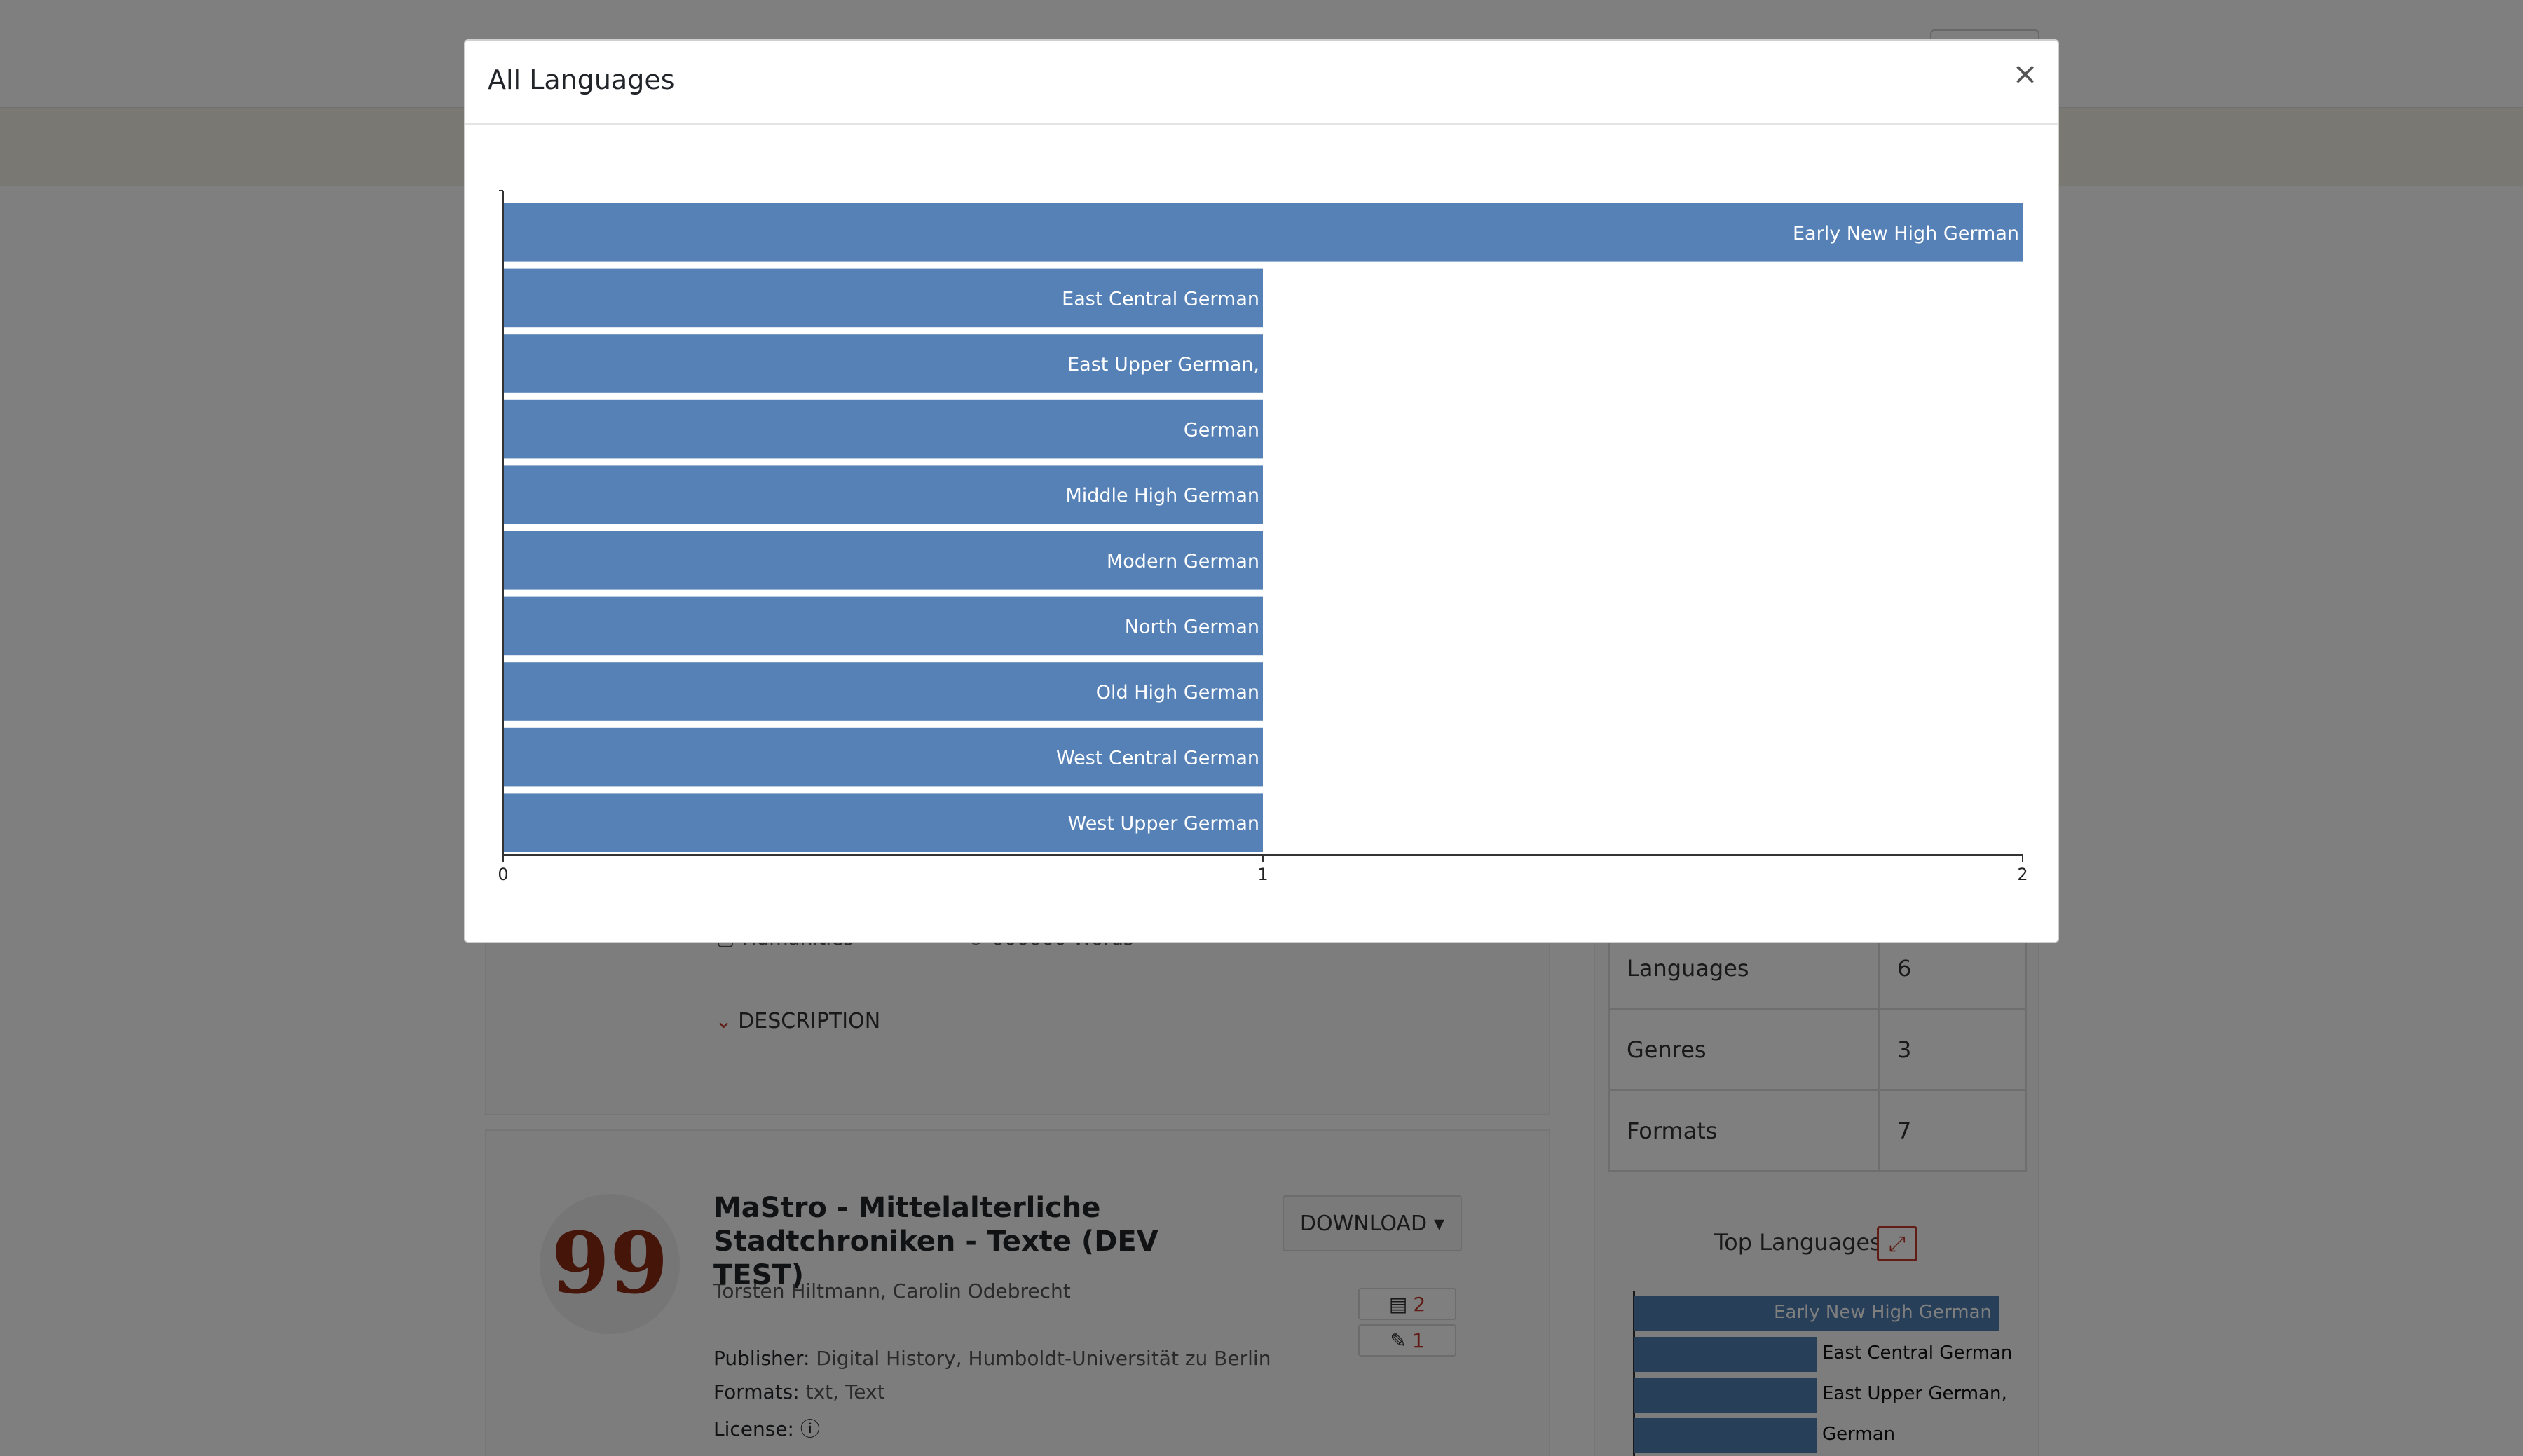 The image size is (2523, 1456). Describe the element at coordinates (1163, 365) in the screenshot. I see `chart-bar-label: East Upper German,` at that location.